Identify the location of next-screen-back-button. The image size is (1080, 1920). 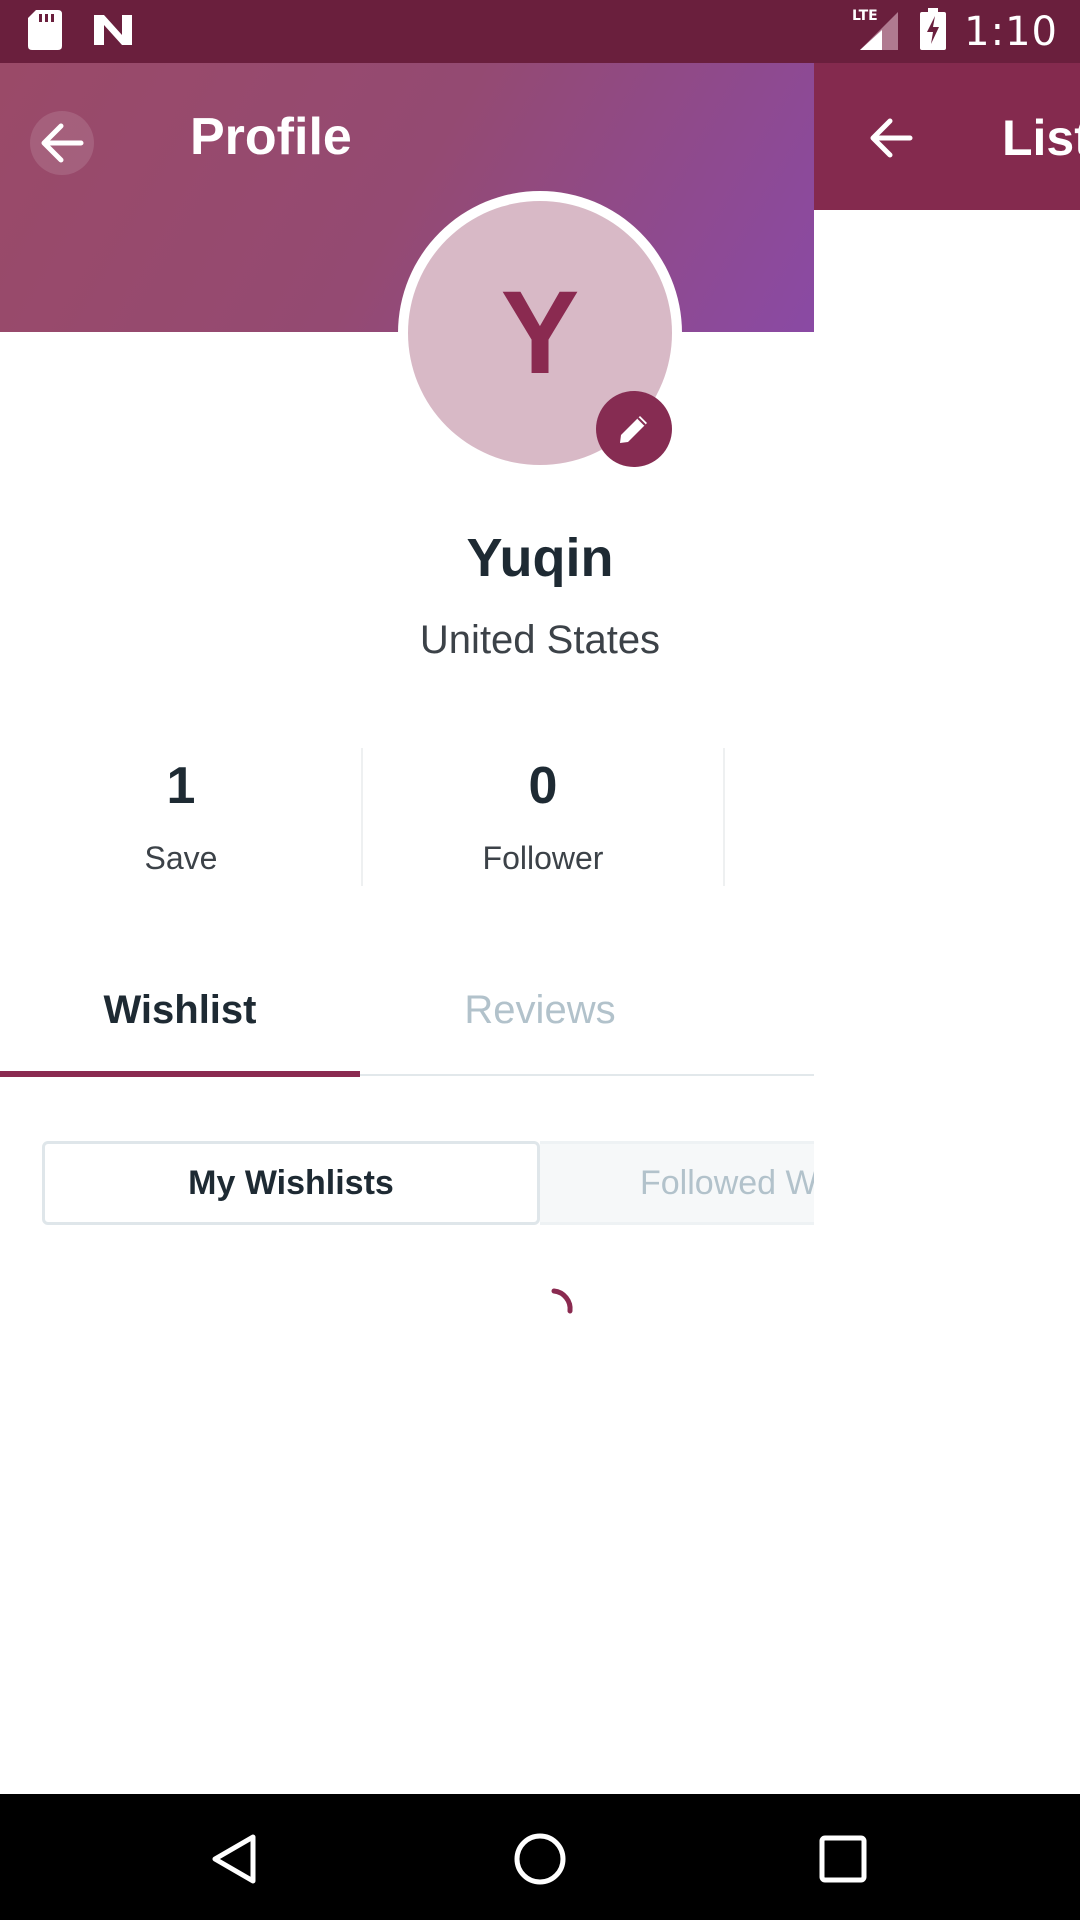
(891, 138).